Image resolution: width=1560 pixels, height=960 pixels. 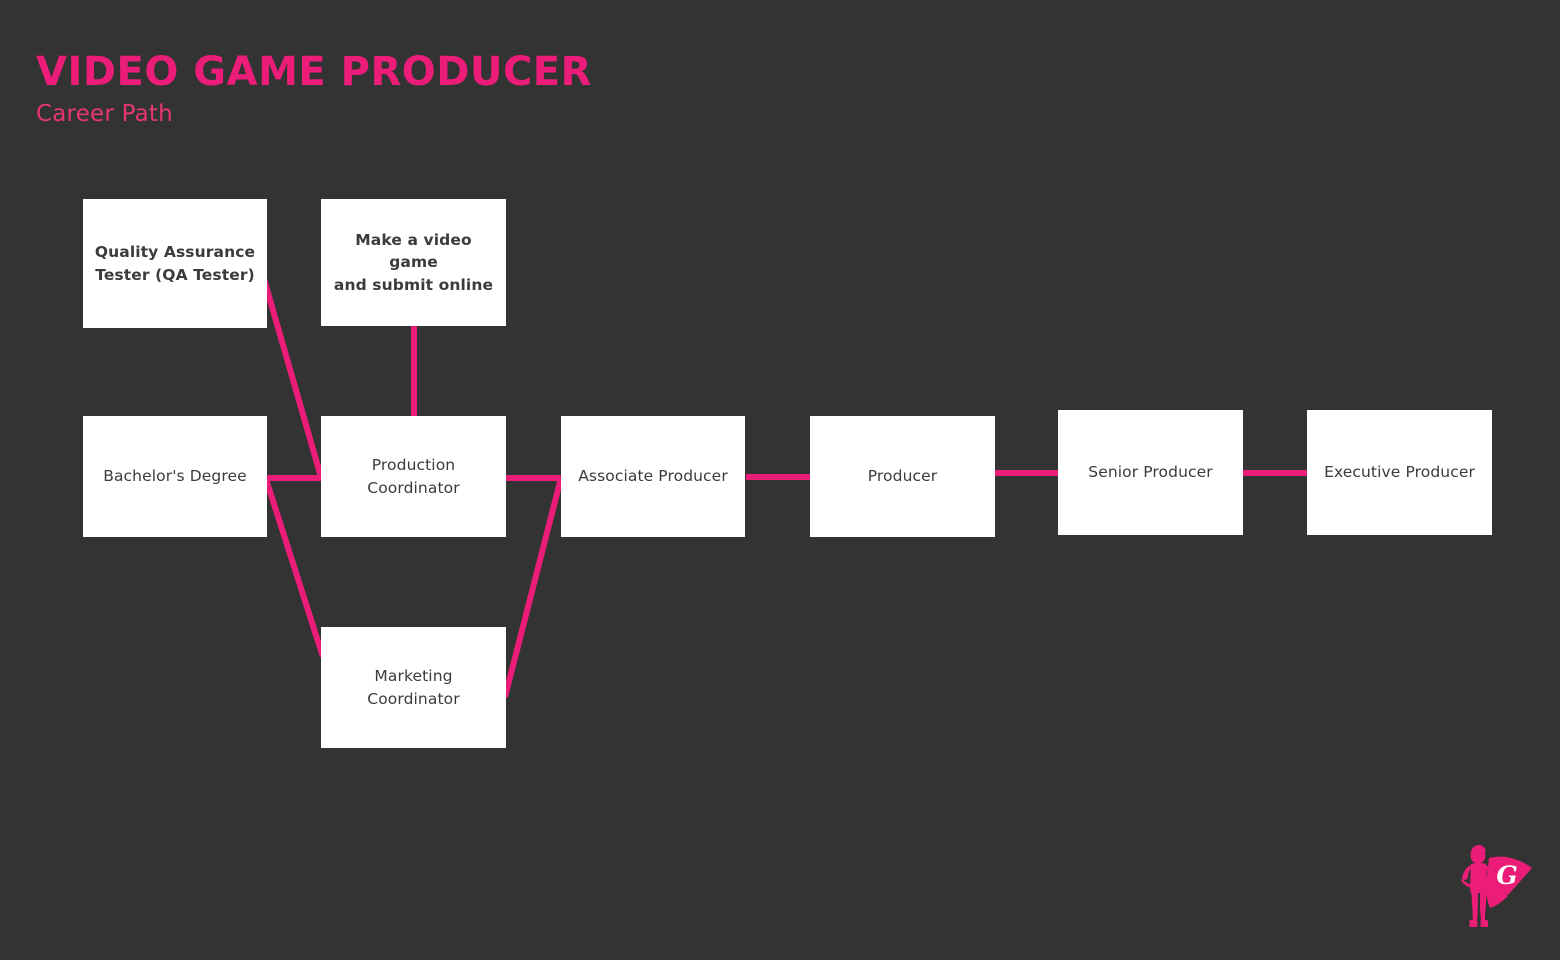 I want to click on node-label-marketing_coordinator: Marketing Coordinator, so click(x=413, y=687).